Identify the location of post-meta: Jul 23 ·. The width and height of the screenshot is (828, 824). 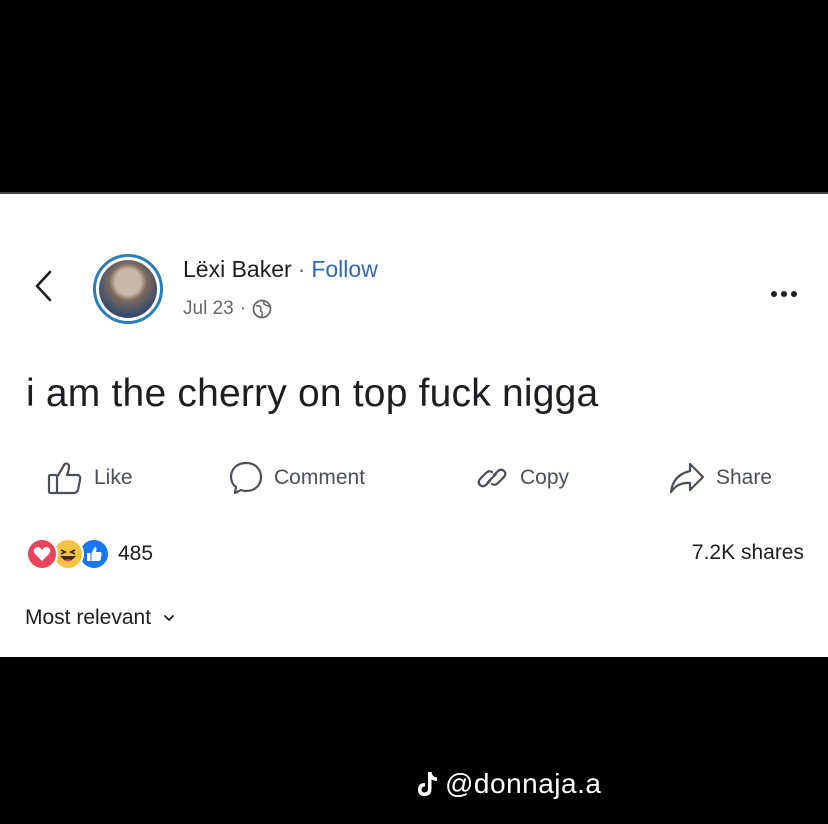
(227, 309).